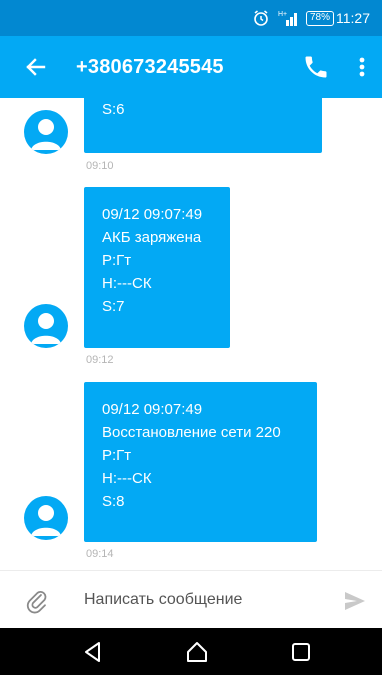 The image size is (382, 675). Describe the element at coordinates (197, 652) in the screenshot. I see `nav-home-icon` at that location.